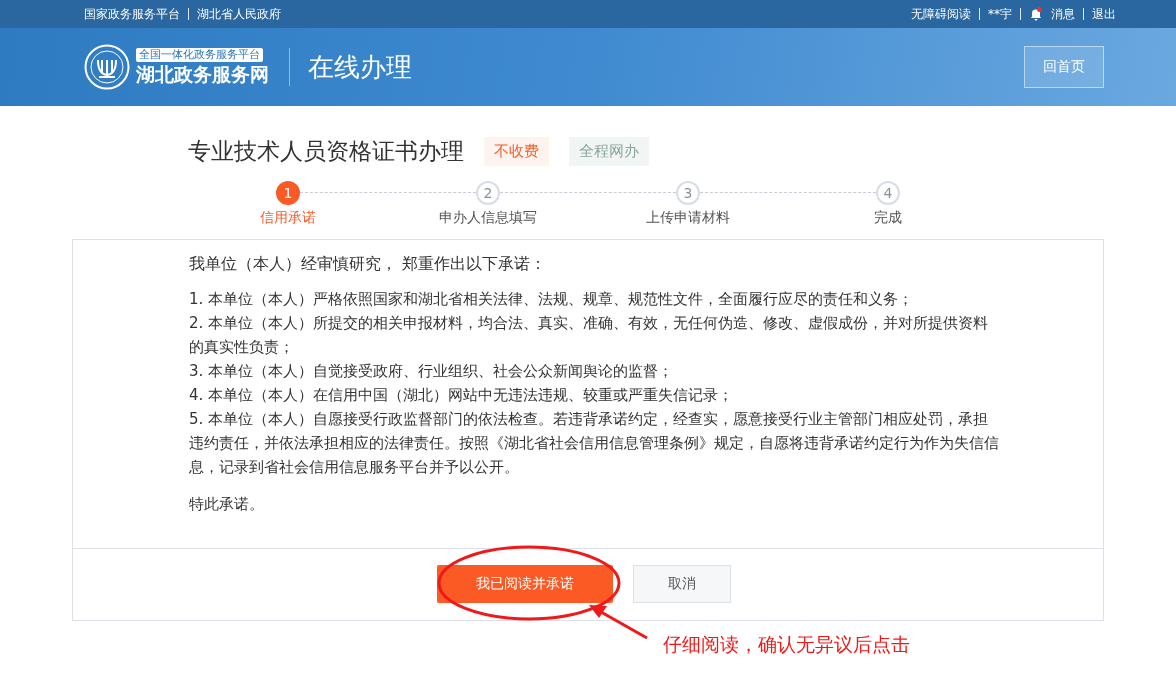  Describe the element at coordinates (488, 193) in the screenshot. I see `step-number: 2` at that location.